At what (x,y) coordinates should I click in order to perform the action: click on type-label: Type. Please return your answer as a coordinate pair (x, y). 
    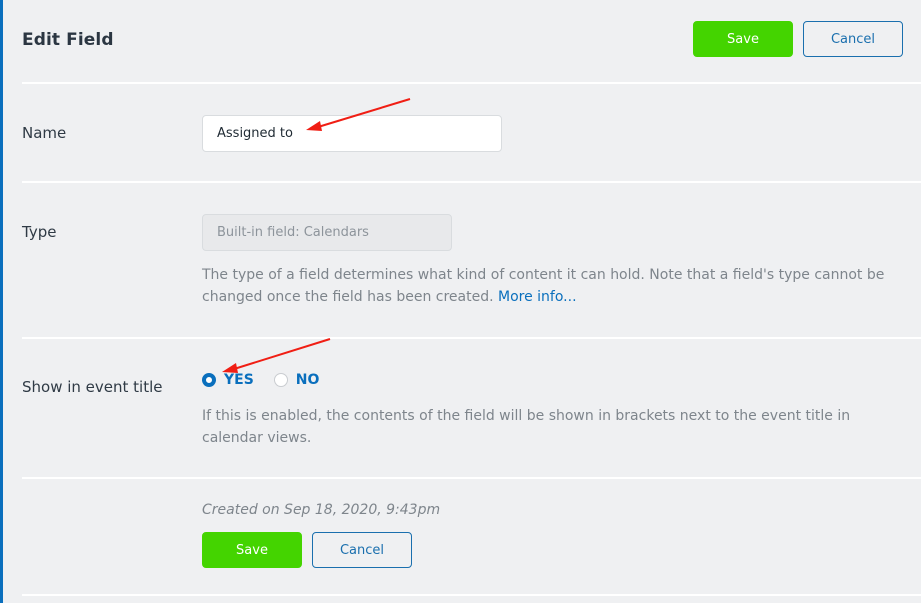
    Looking at the image, I should click on (39, 232).